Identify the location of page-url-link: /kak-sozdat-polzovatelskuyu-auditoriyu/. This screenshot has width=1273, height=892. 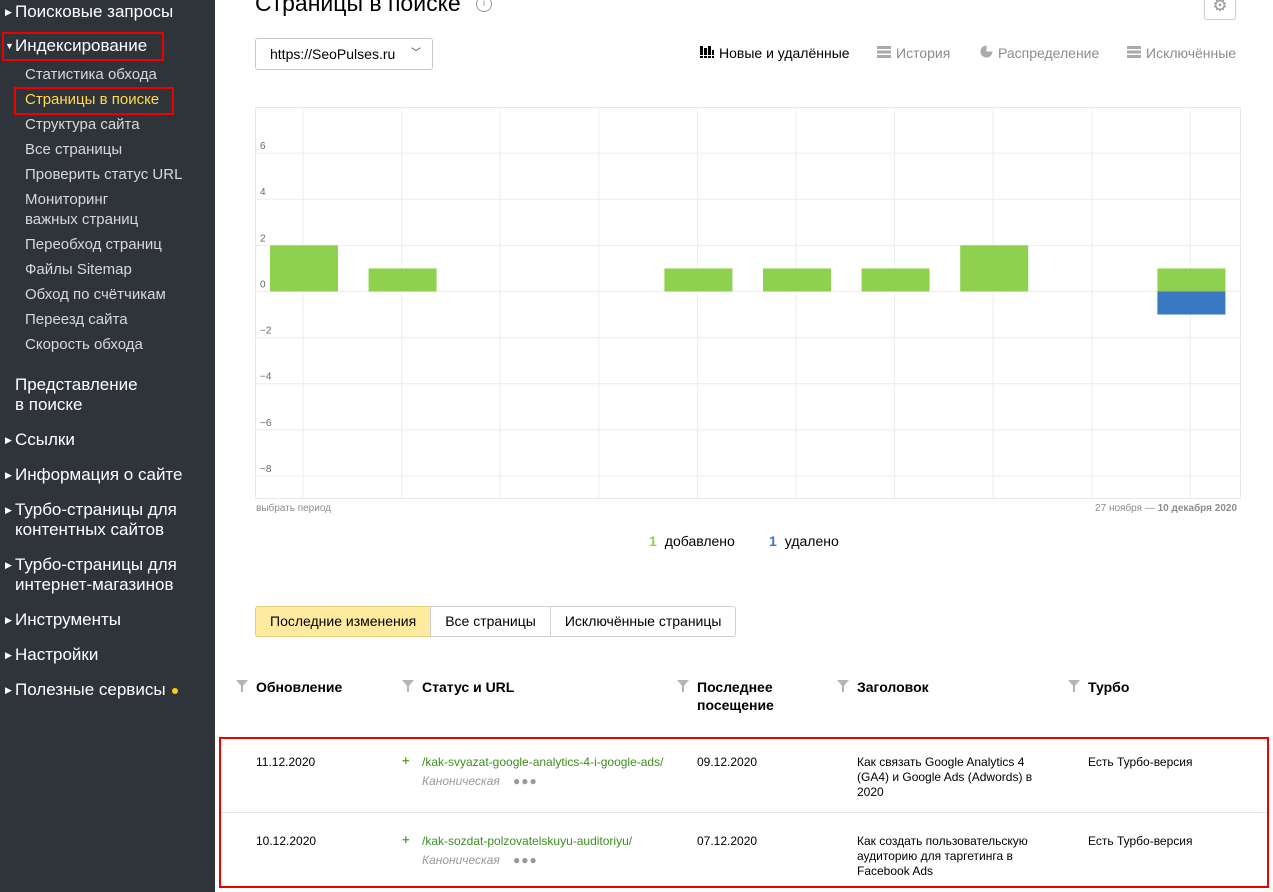
(547, 841).